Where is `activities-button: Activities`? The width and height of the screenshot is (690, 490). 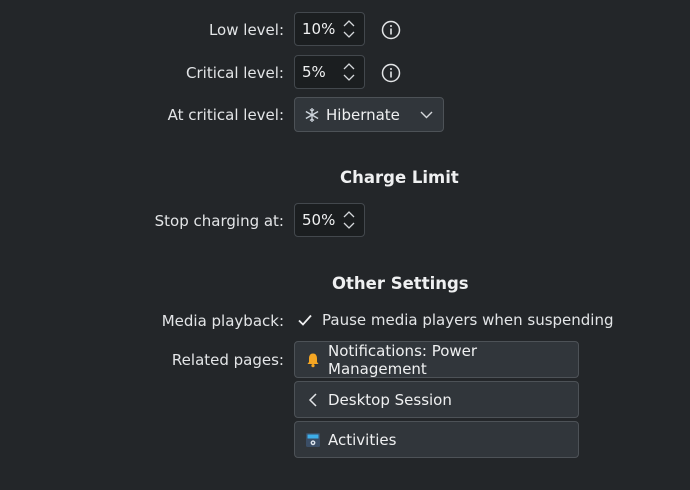
activities-button: Activities is located at coordinates (436, 439).